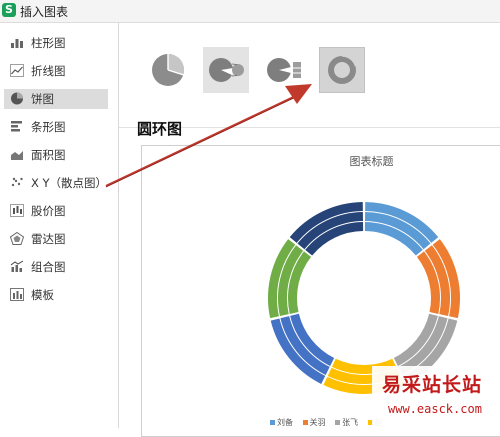 Image resolution: width=500 pixels, height=437 pixels. Describe the element at coordinates (69, 183) in the screenshot. I see `sidebar-item-label: X Y（散点图）` at that location.